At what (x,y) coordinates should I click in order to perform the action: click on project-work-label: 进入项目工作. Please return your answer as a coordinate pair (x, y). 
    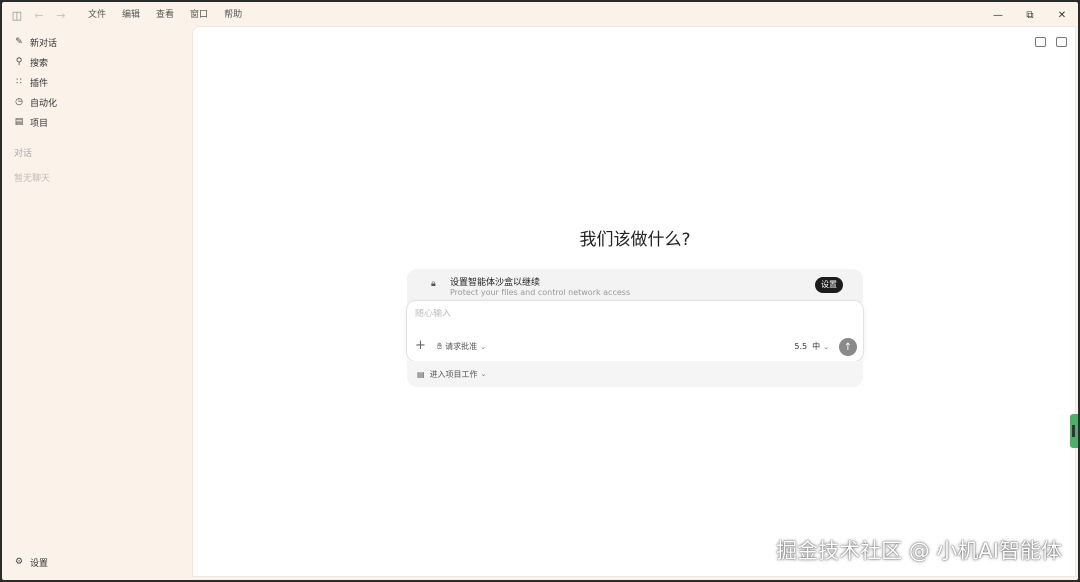
    Looking at the image, I should click on (453, 374).